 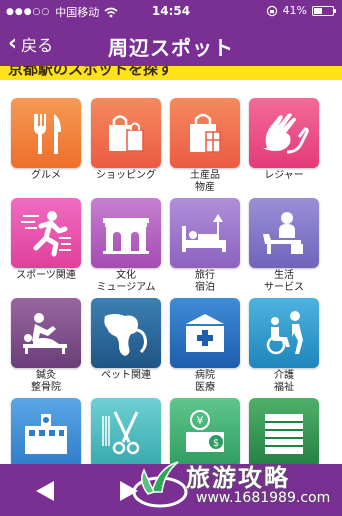 I want to click on category-label: 文化 ミュージアム, so click(x=126, y=281).